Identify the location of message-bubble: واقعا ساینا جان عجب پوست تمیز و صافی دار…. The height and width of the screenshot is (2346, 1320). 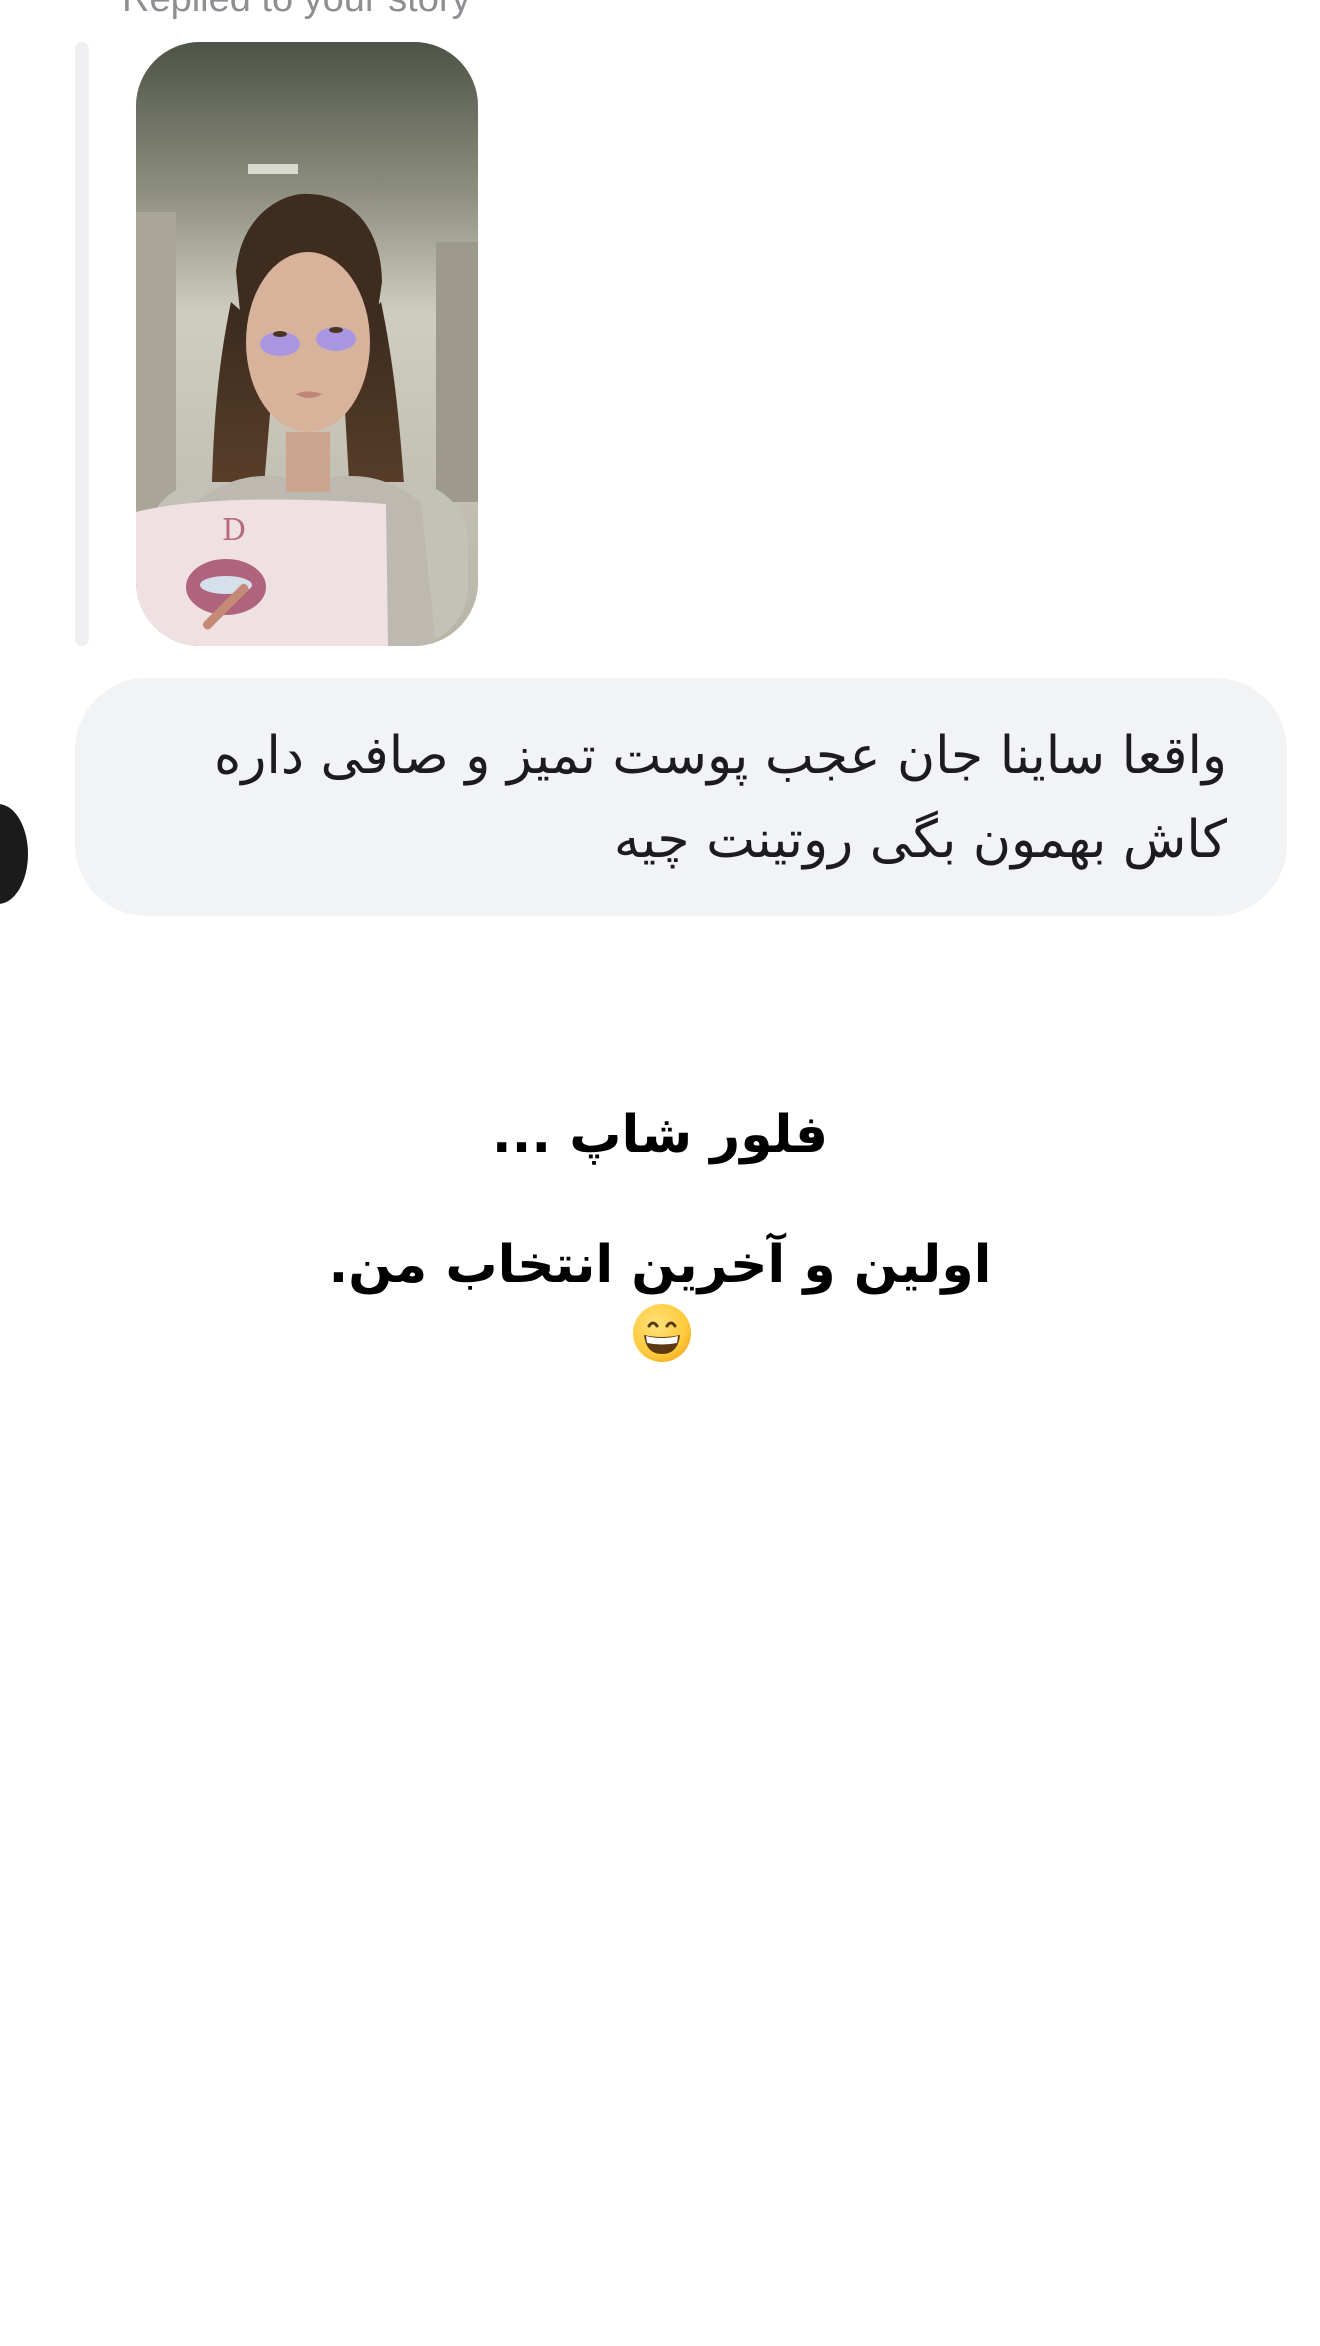
(681, 797).